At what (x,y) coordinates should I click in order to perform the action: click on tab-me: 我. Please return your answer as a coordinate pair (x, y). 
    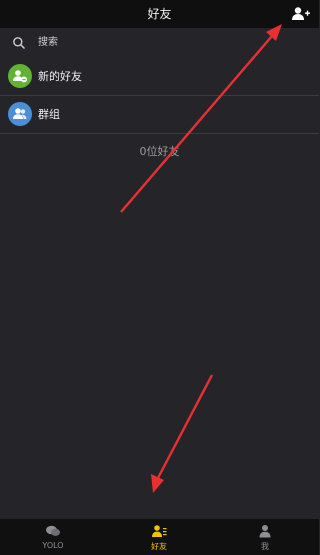
    Looking at the image, I should click on (265, 537).